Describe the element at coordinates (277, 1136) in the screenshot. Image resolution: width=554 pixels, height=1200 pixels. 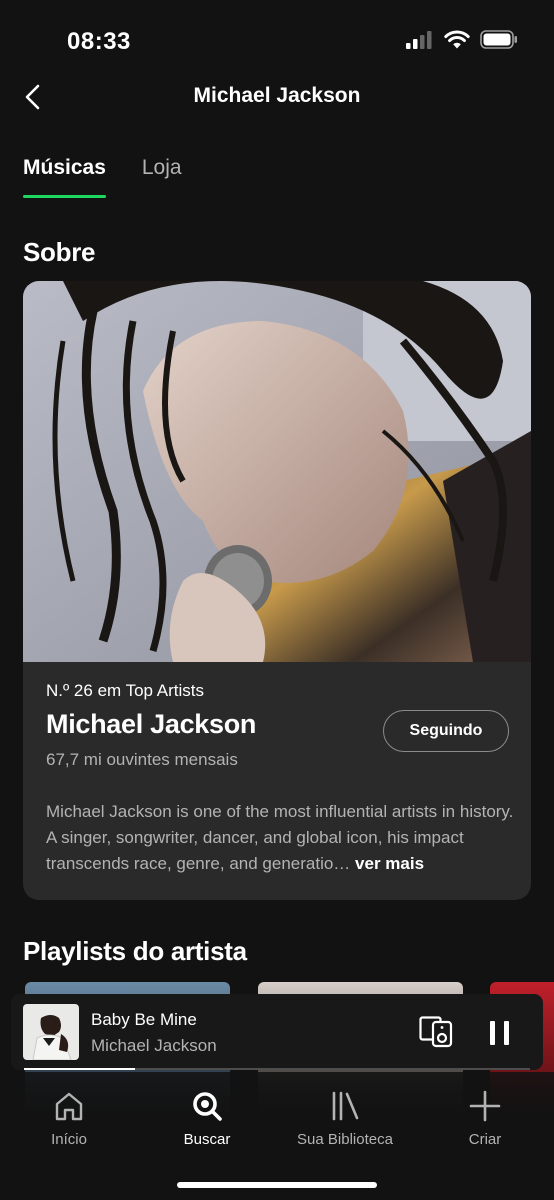
I see `bottom-navigation: Início Buscar Sua Biblioteca Criar` at that location.